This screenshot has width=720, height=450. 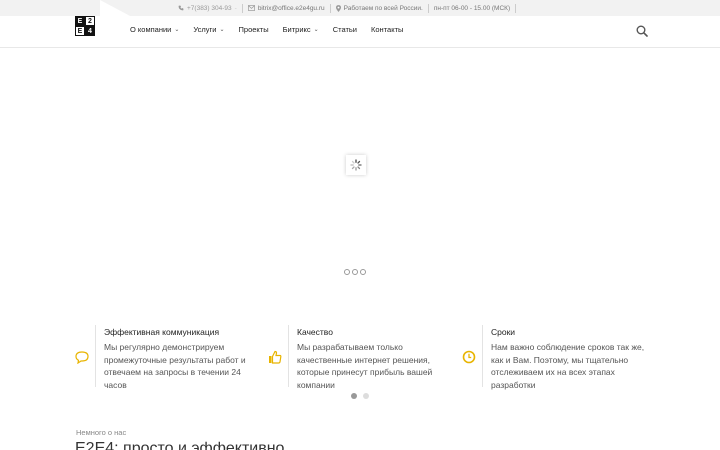 I want to click on nav-label: Контакты, so click(x=387, y=29).